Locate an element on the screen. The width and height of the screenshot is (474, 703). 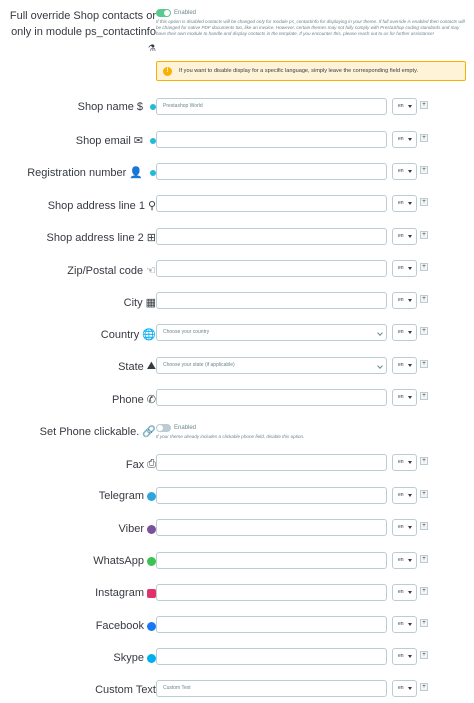
hand-pointer-icon: ☜ is located at coordinates (151, 271).